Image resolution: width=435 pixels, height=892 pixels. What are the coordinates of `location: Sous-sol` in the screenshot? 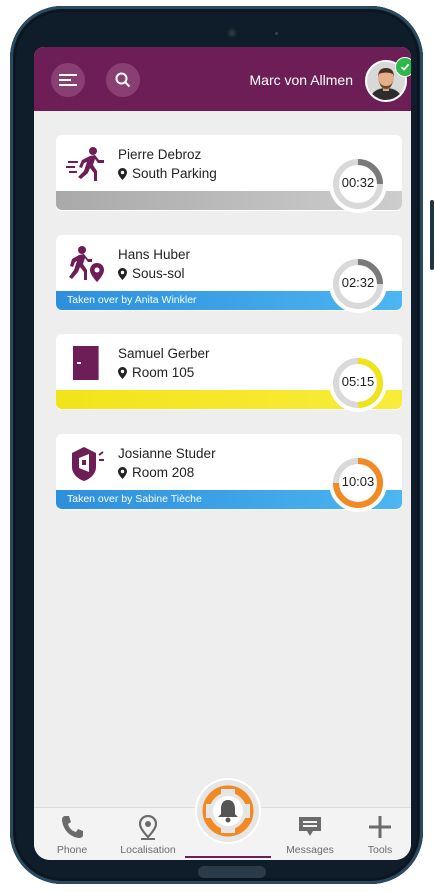 It's located at (151, 273).